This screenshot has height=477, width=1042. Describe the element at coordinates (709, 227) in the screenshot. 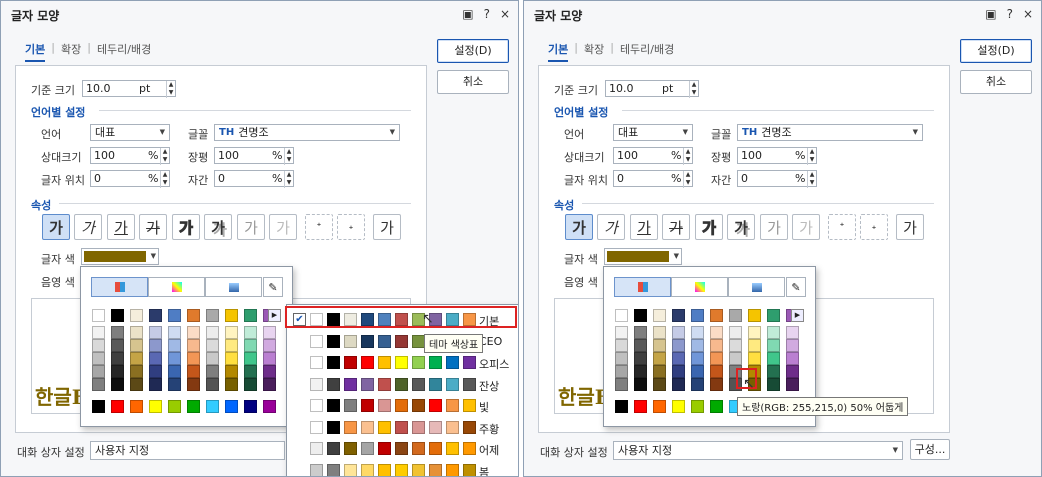

I see `outline-button: 가` at that location.